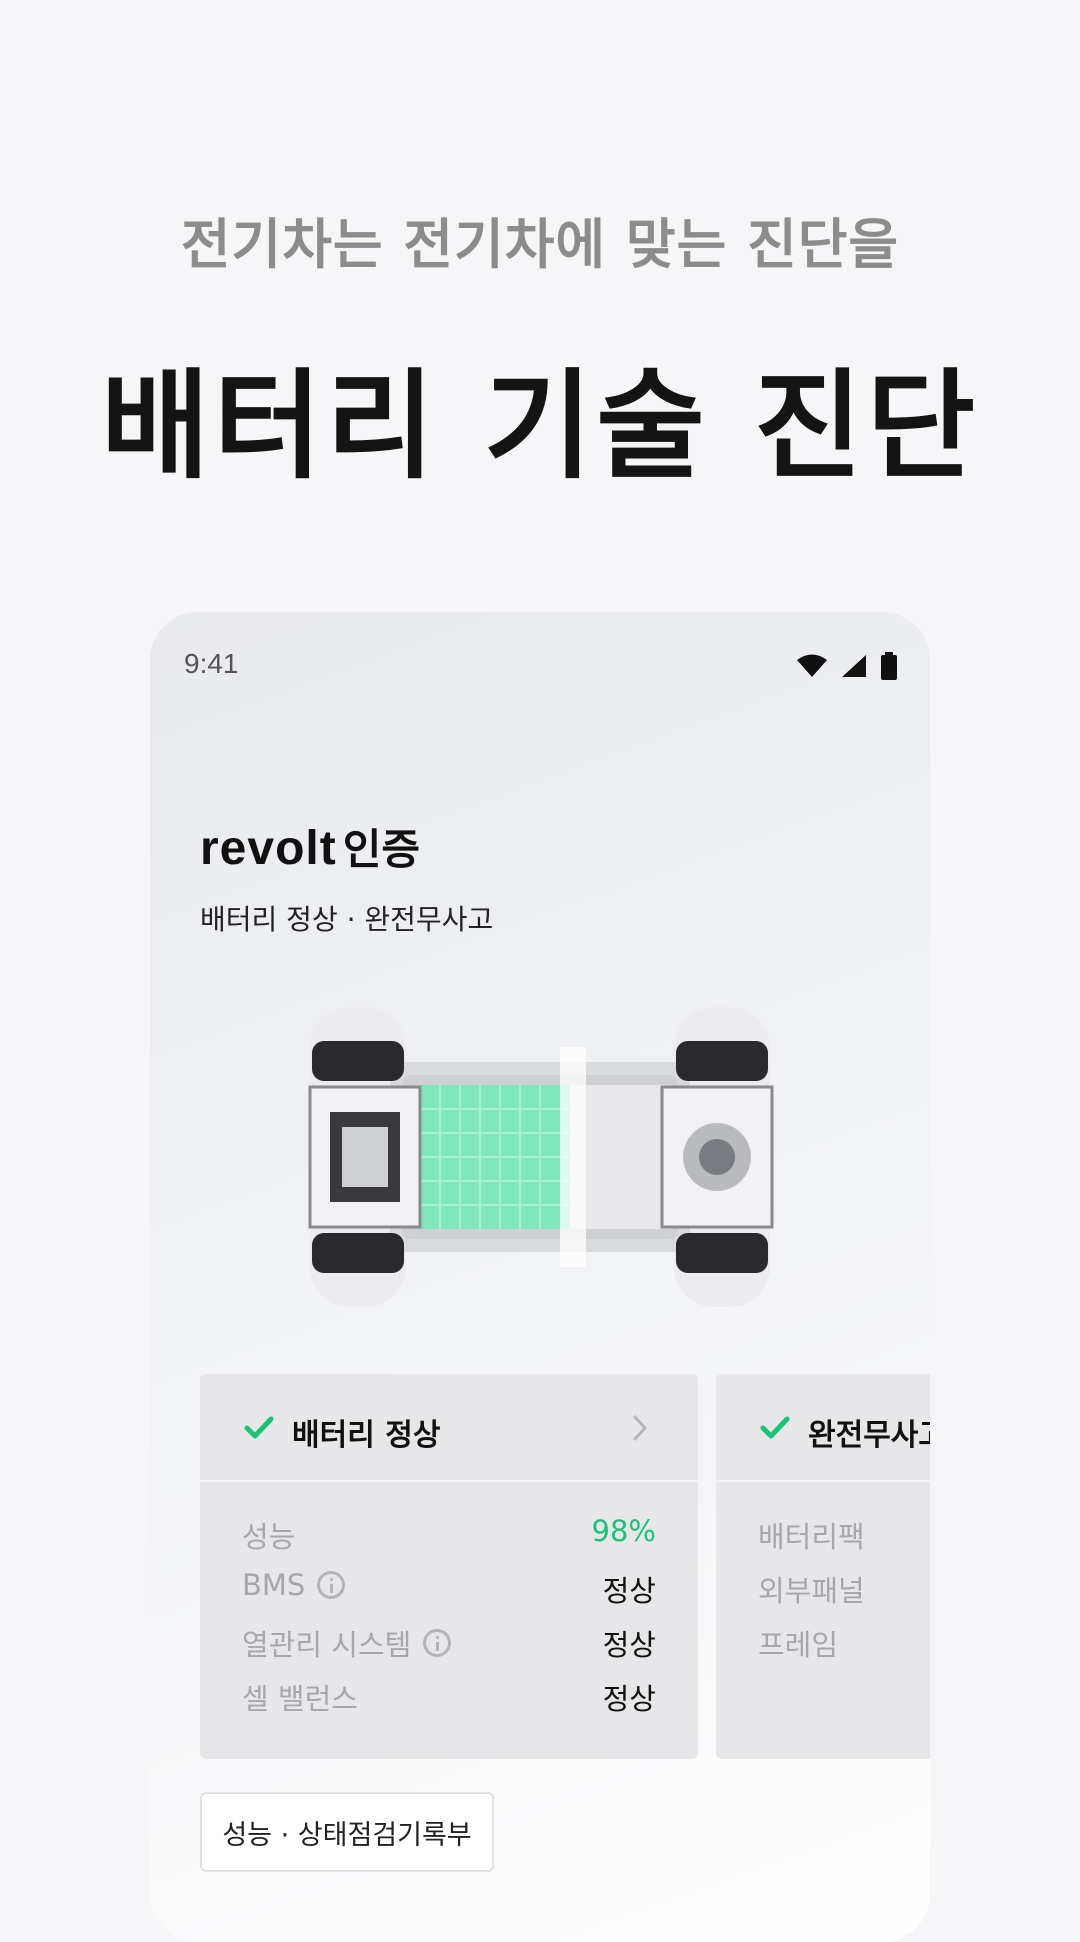  I want to click on card-header: 완전무사고, so click(823, 1428).